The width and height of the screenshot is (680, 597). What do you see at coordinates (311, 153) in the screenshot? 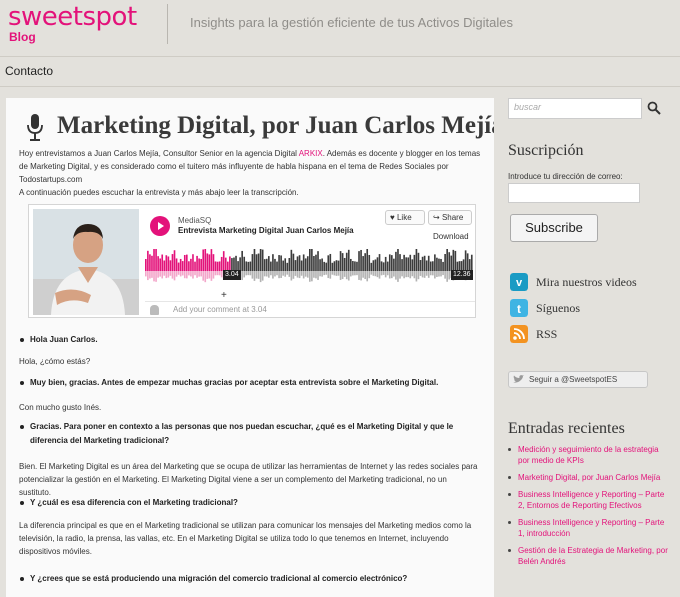
I see `arkix-link: ARKIX` at bounding box center [311, 153].